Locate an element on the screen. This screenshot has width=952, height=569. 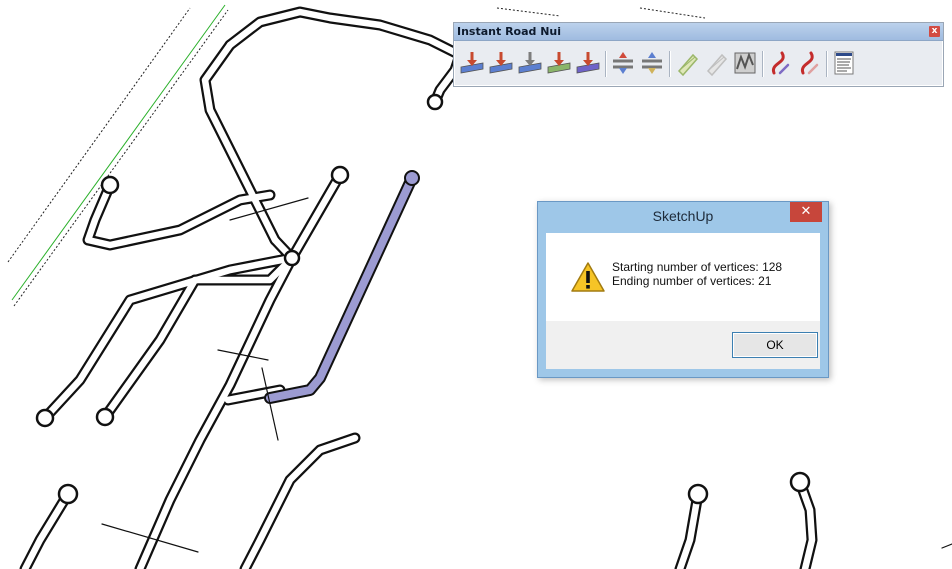
road-up-icon is located at coordinates (472, 63).